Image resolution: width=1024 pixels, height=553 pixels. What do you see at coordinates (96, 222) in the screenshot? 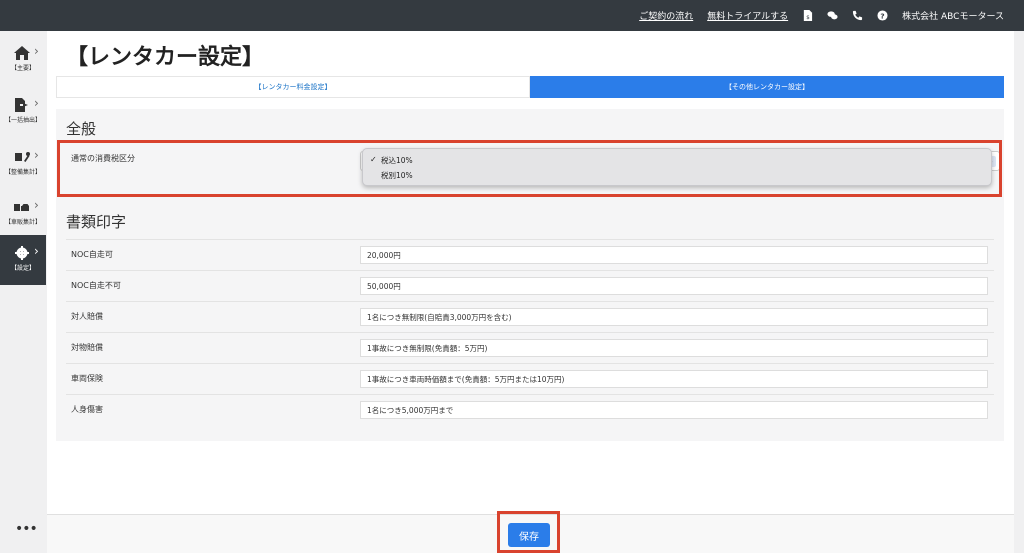
I see `section-title-documents: 書類印字` at bounding box center [96, 222].